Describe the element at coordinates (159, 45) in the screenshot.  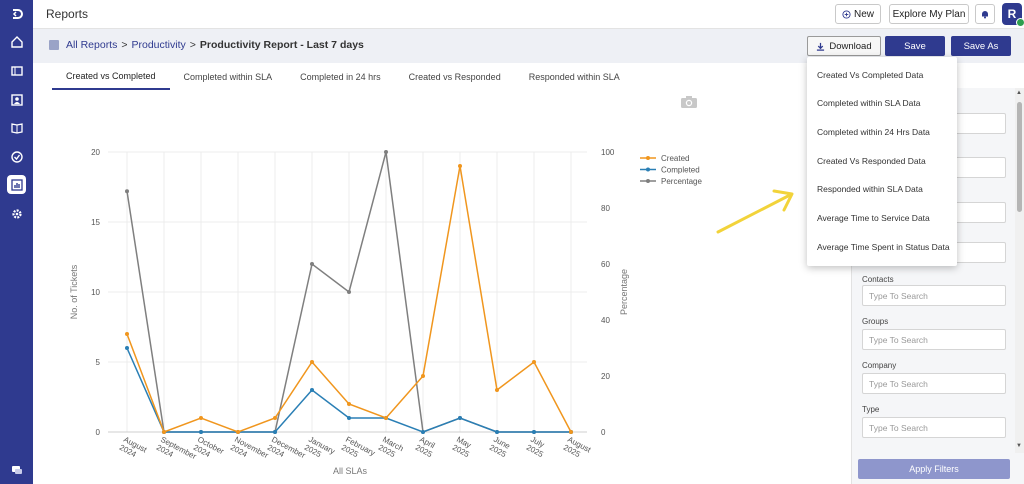
I see `breadcrumb-productivity: Productivity` at that location.